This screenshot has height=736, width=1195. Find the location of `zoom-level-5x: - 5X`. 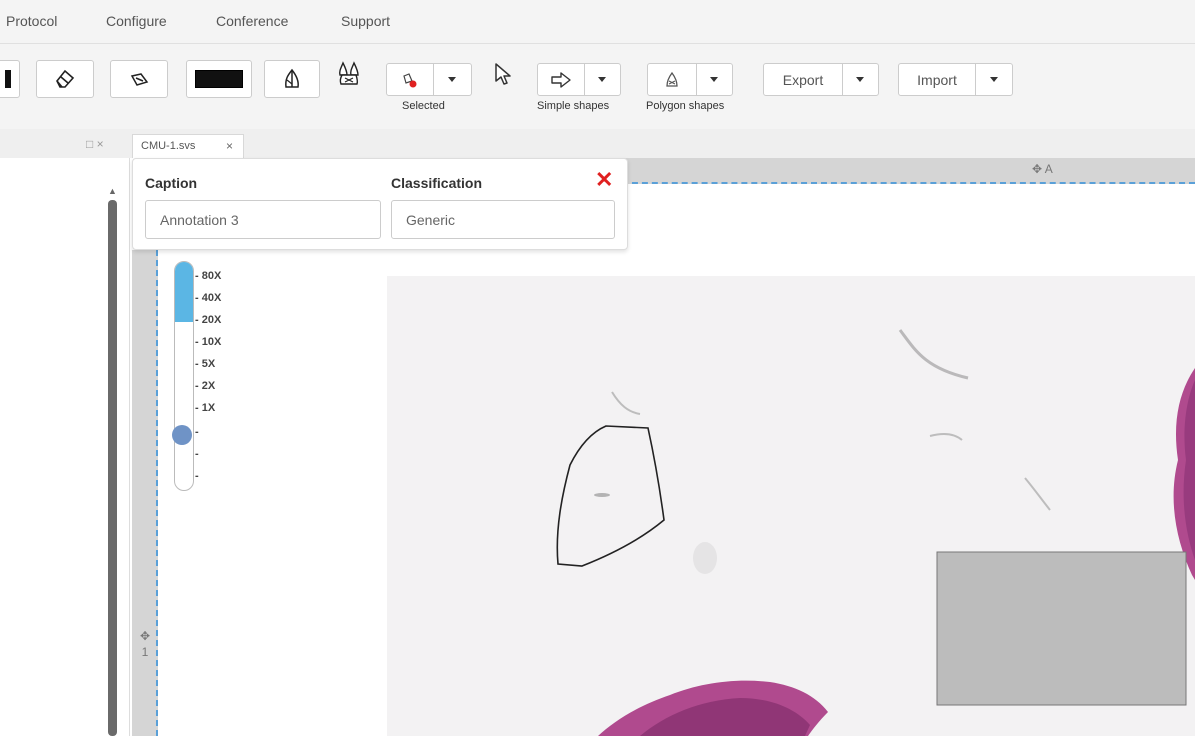

zoom-level-5x: - 5X is located at coordinates (205, 364).